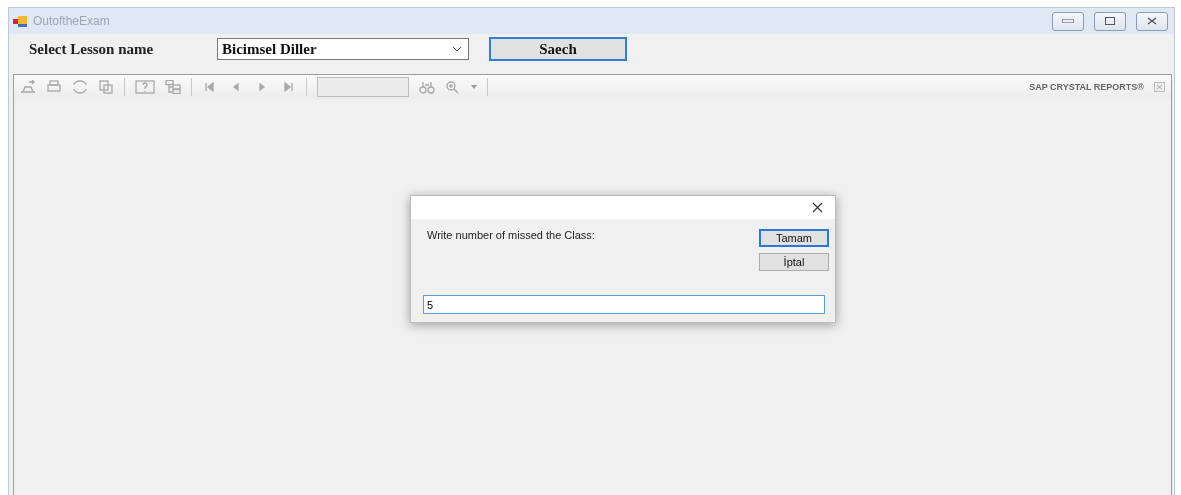 The image size is (1181, 495). I want to click on dialog-button: İptal, so click(794, 262).